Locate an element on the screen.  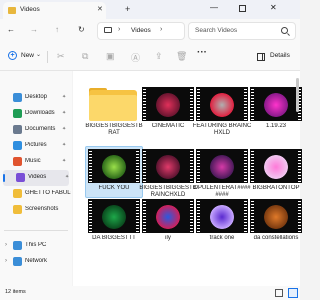
new-label: New is located at coordinates (28, 55).